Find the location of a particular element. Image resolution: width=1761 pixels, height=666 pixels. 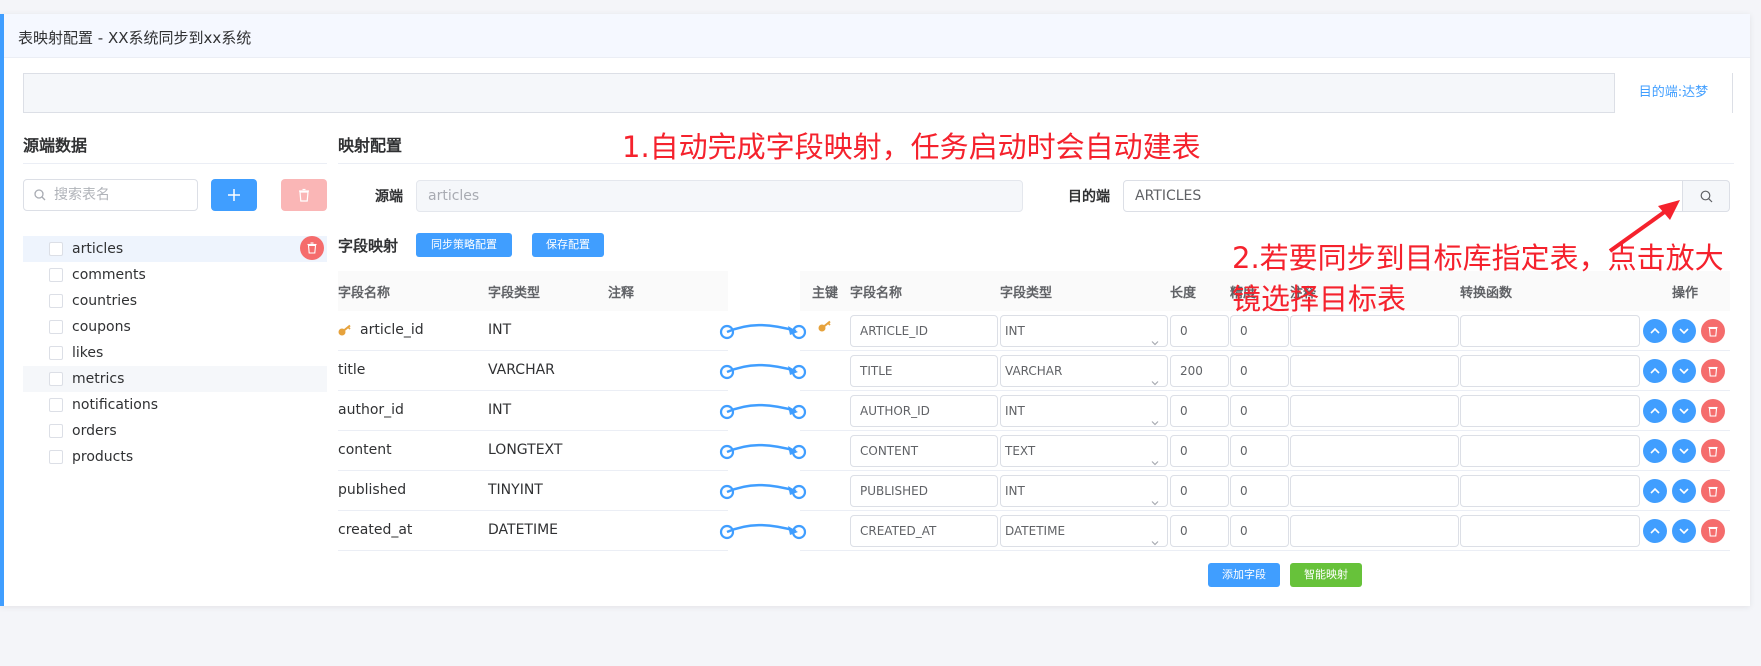

source-field-type: INT is located at coordinates (500, 330).